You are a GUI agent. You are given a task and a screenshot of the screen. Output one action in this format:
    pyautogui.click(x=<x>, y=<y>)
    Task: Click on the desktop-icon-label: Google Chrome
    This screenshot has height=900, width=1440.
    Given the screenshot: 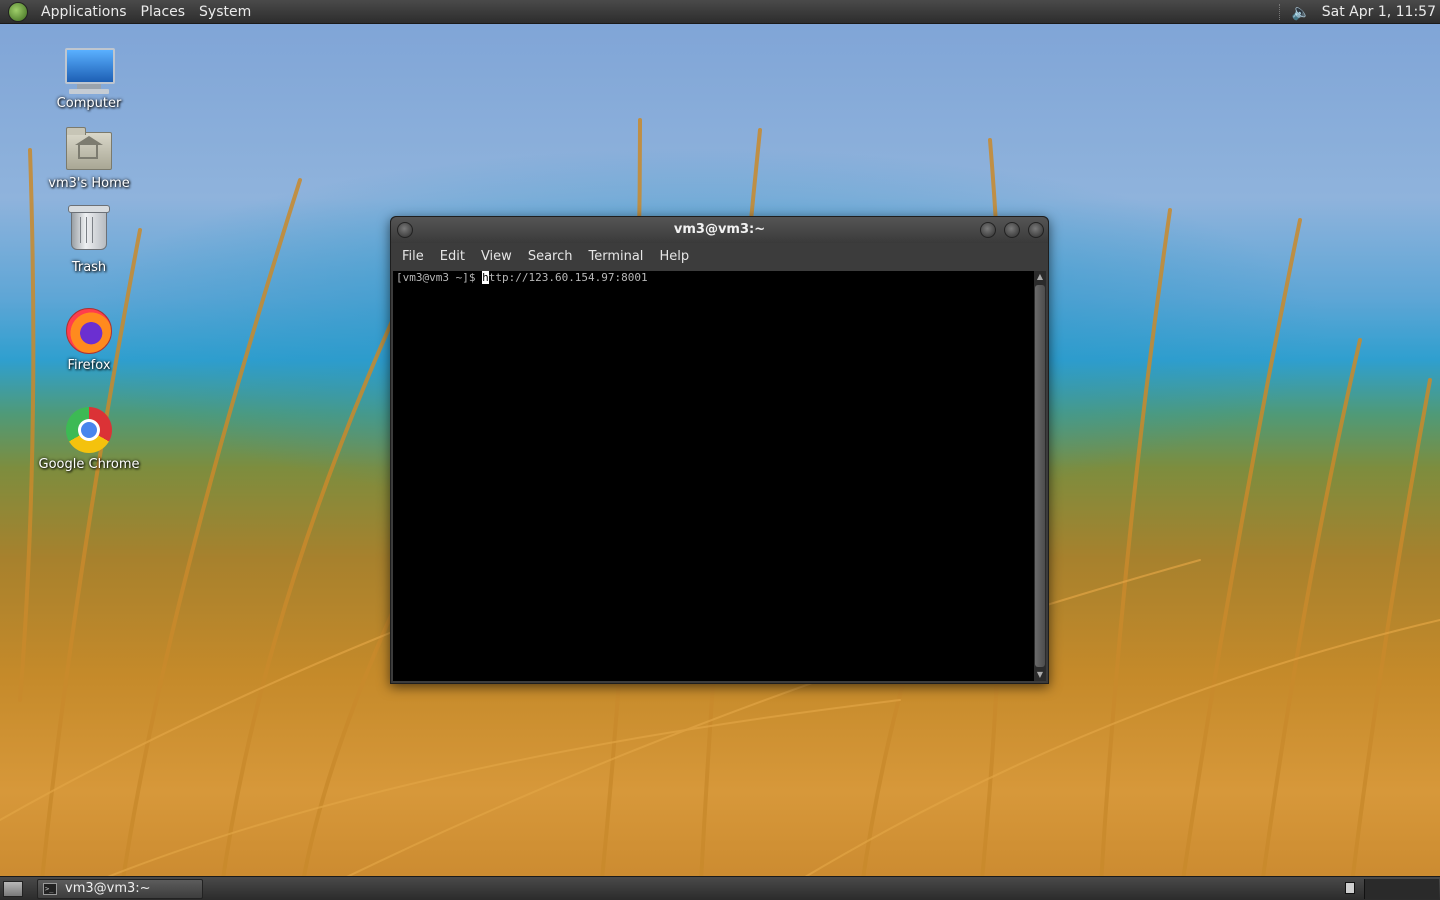 What is the action you would take?
    pyautogui.click(x=89, y=464)
    